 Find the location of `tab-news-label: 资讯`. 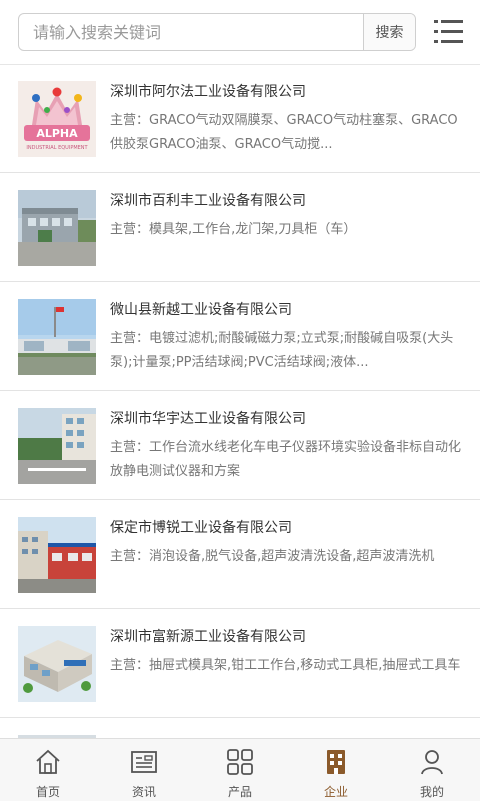

tab-news-label: 资讯 is located at coordinates (143, 792).